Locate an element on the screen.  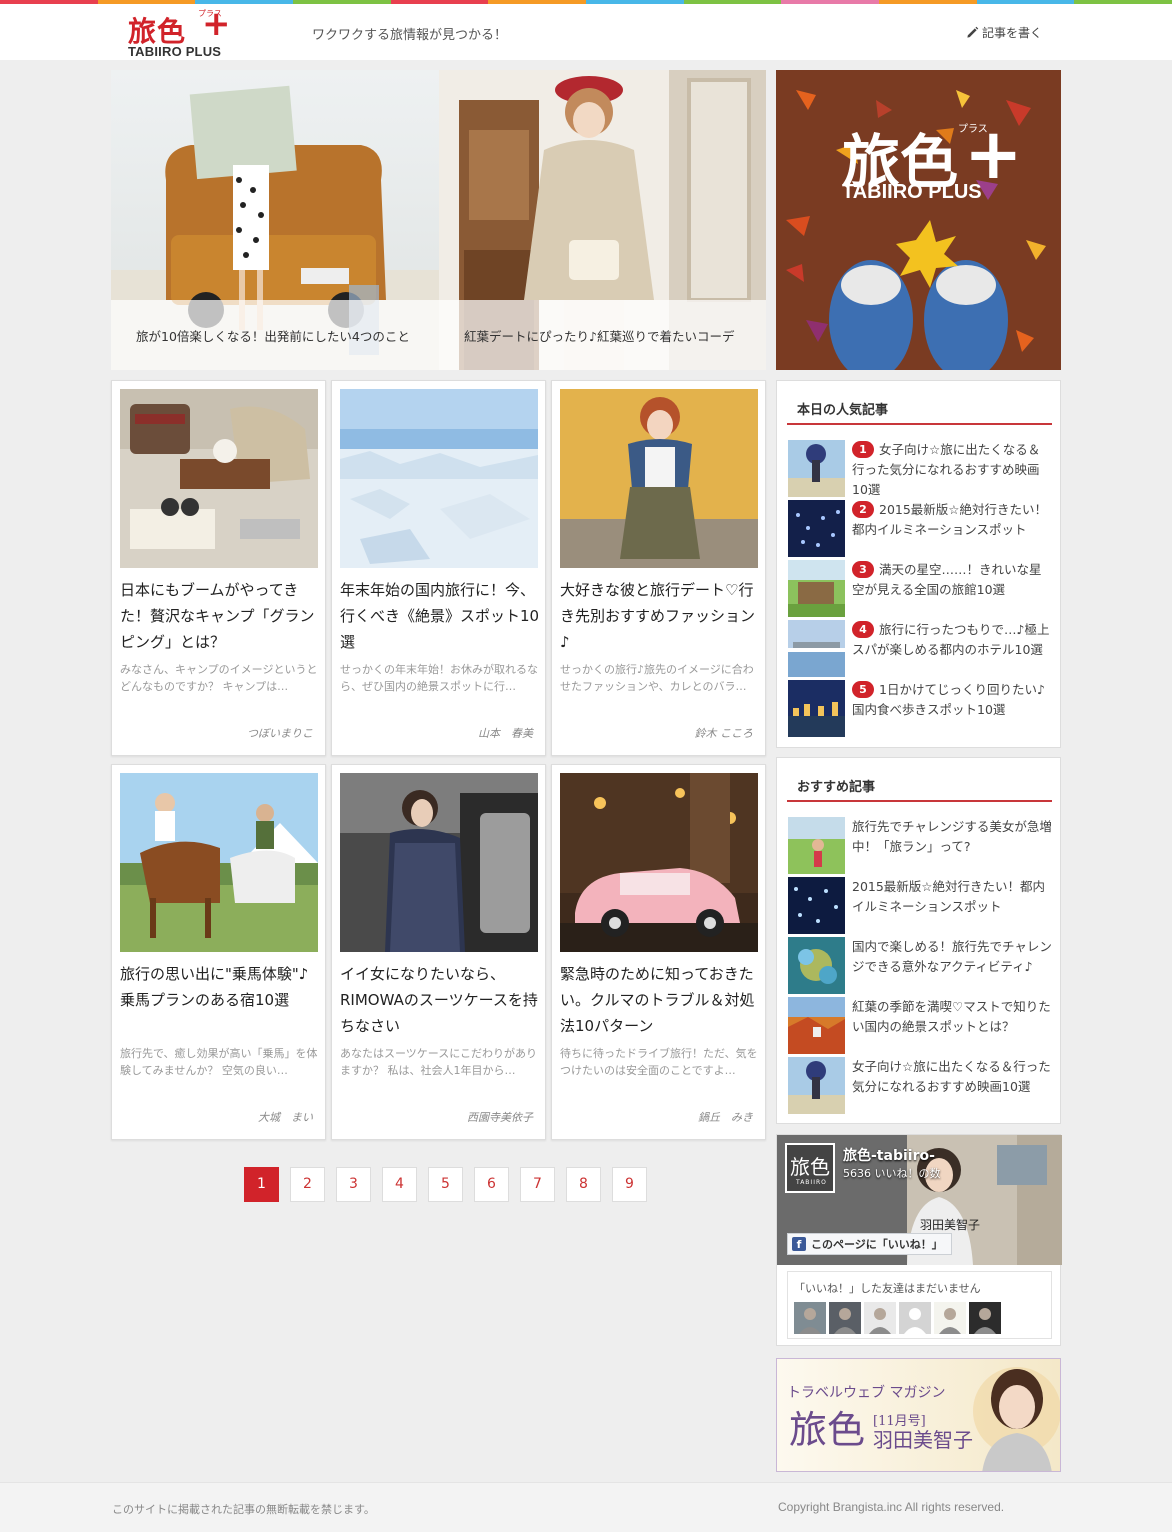
page-link-7: 7 is located at coordinates (537, 1184).